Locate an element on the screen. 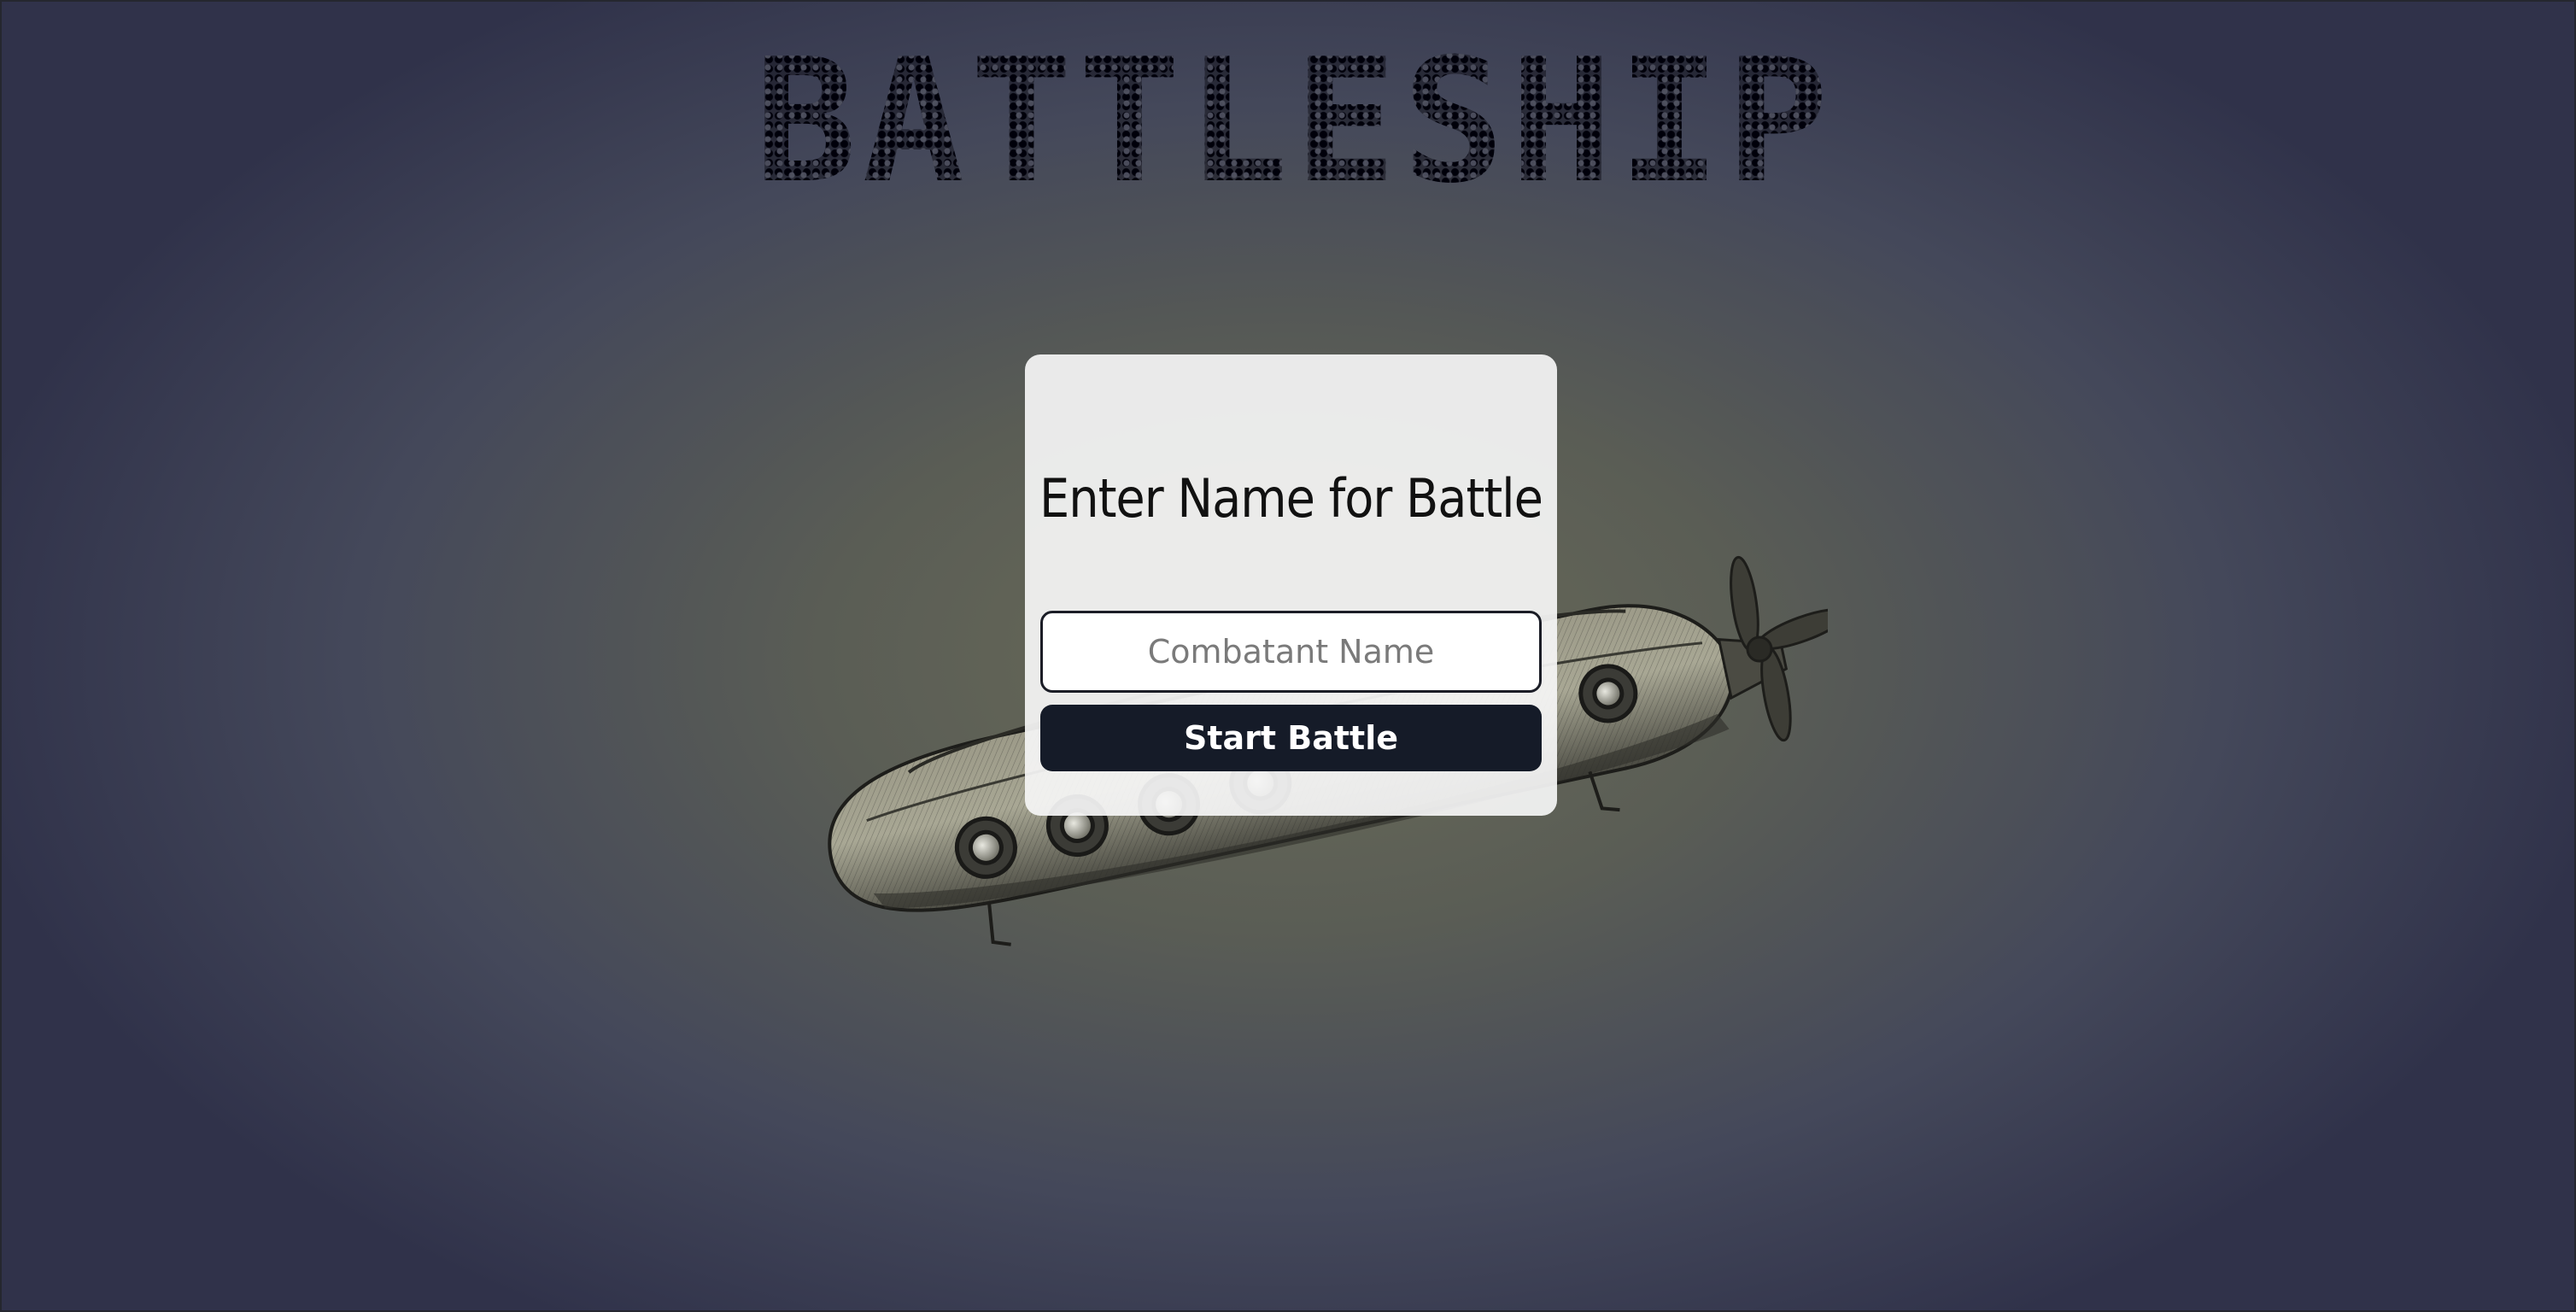 Image resolution: width=2576 pixels, height=1312 pixels. start-battle-button: Start Battle is located at coordinates (1291, 738).